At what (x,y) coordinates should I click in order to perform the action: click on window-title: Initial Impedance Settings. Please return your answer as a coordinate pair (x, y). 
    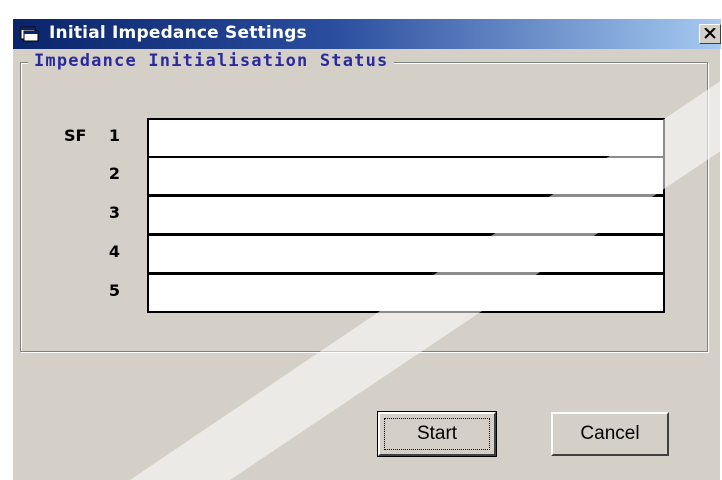
    Looking at the image, I should click on (178, 33).